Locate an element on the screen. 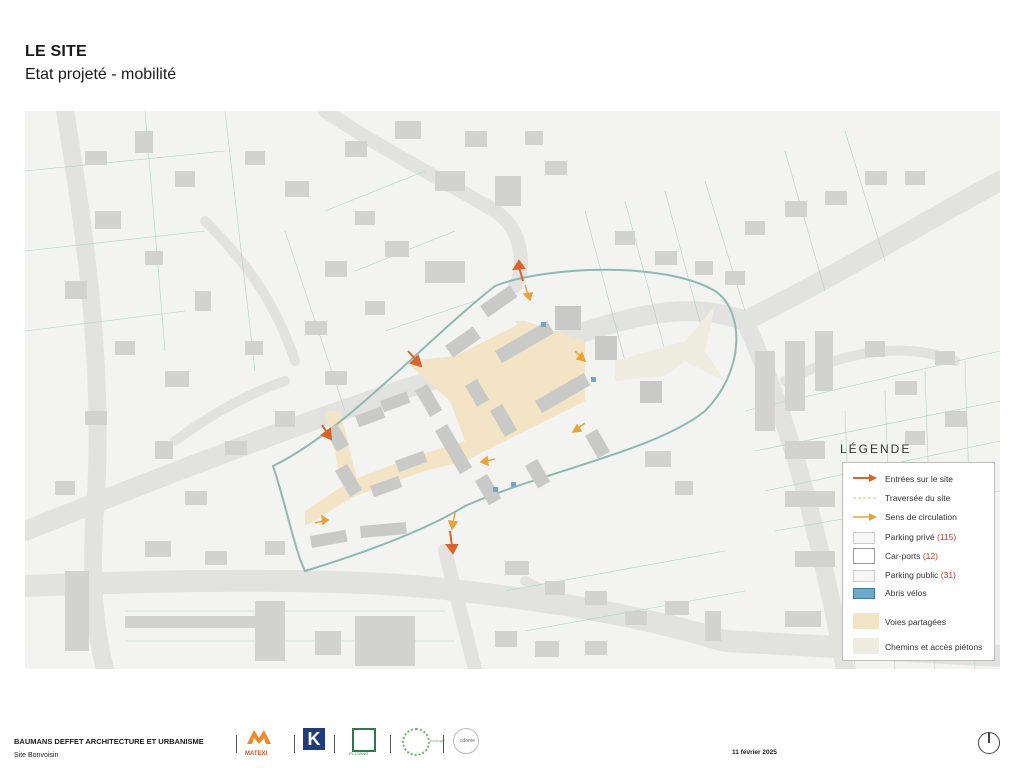 The height and width of the screenshot is (768, 1024). footer-site: Site Bonvoisin is located at coordinates (36, 755).